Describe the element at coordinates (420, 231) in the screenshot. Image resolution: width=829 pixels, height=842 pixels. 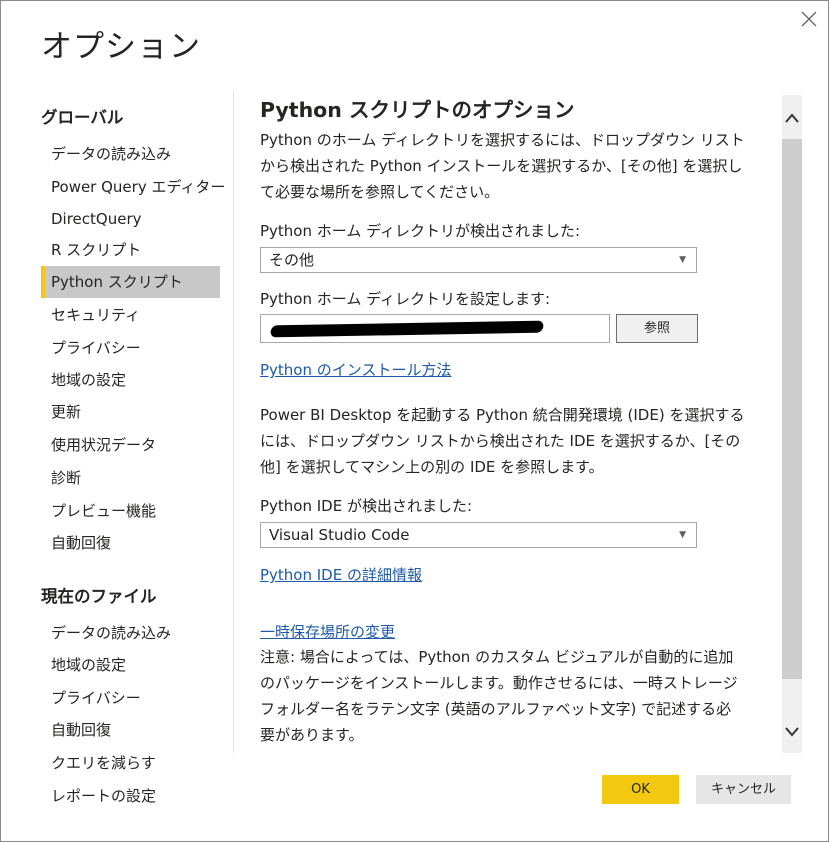
I see `home-detected-label: Python ホーム ディレクトリが検出されました:` at that location.